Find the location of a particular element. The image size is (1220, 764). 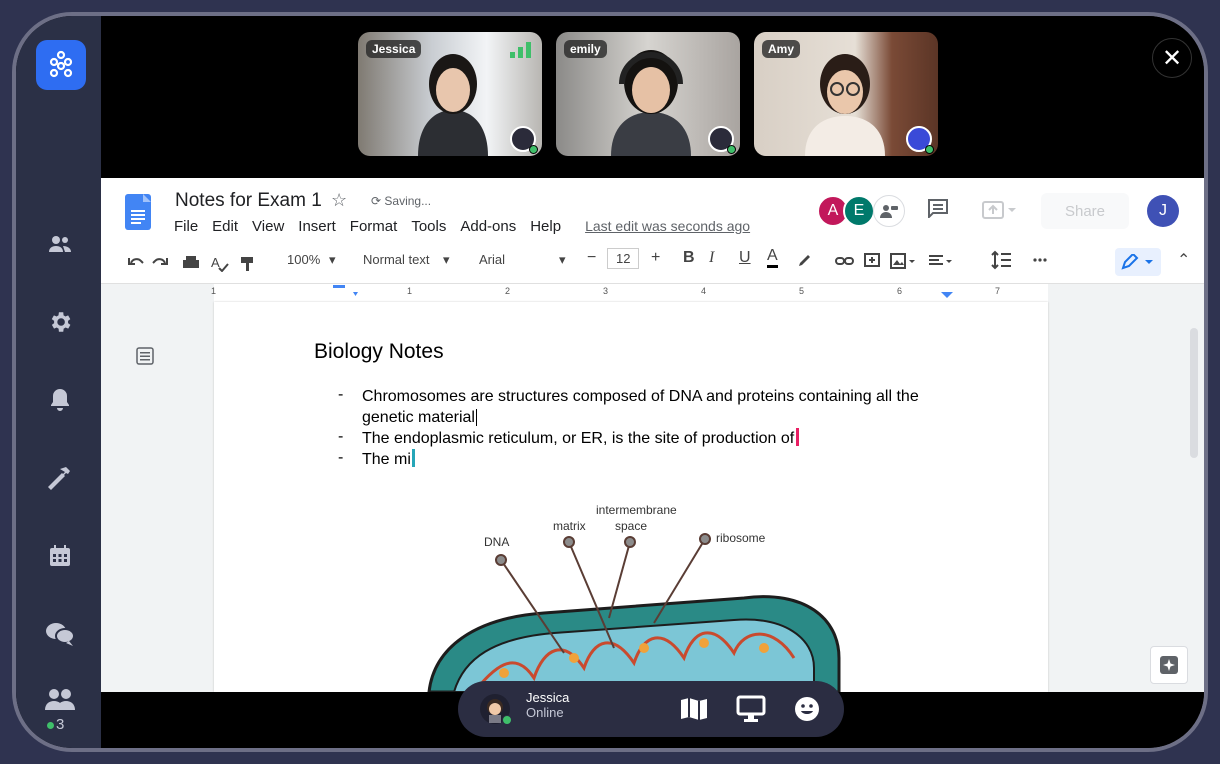

right-indent-marker-icon is located at coordinates (947, 295).